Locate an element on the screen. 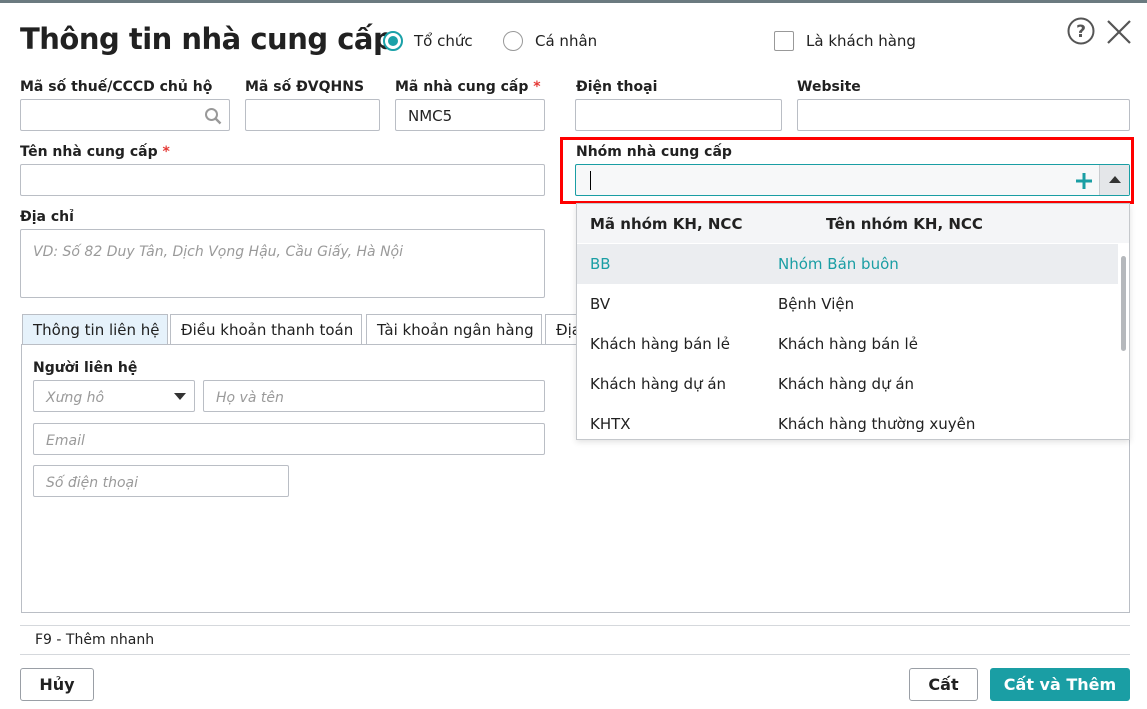  website-label: Website is located at coordinates (829, 87).